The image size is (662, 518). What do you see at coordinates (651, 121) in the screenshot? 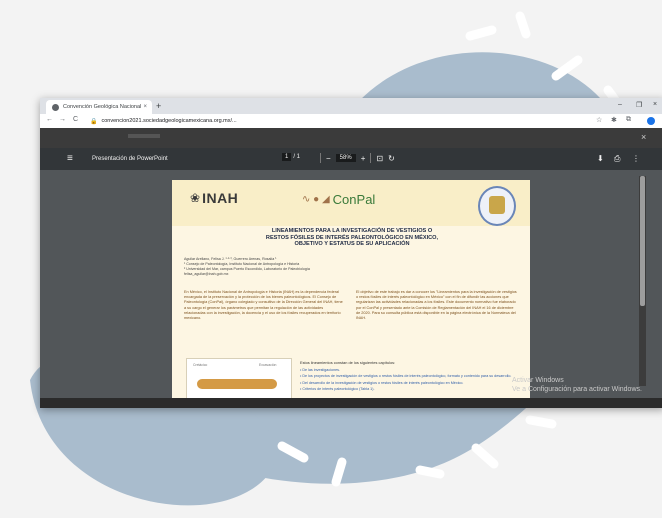
I see `profile-avatar` at bounding box center [651, 121].